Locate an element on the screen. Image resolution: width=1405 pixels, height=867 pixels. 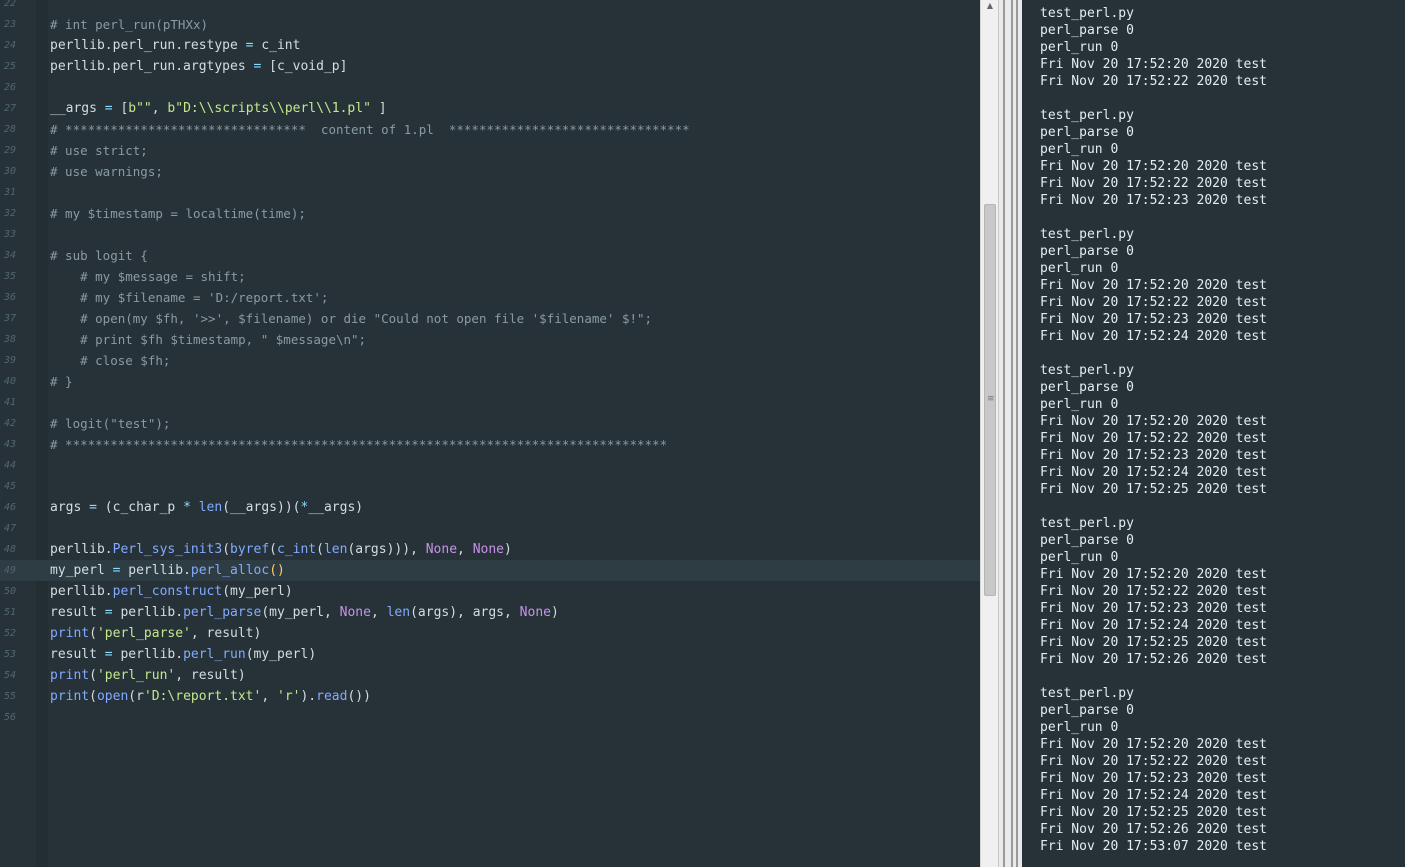
code-line: 44 is located at coordinates (490, 465).